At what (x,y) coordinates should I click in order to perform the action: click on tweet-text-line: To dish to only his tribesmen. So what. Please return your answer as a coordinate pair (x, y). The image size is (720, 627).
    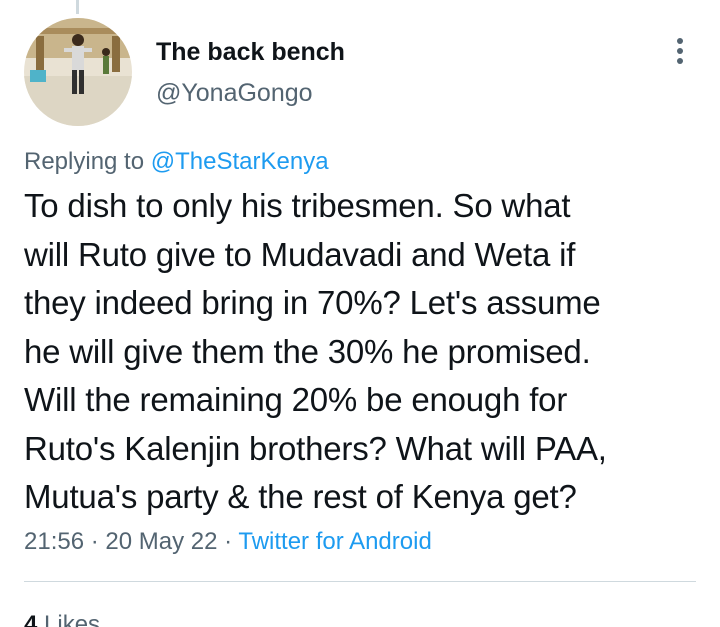
    Looking at the image, I should click on (297, 205).